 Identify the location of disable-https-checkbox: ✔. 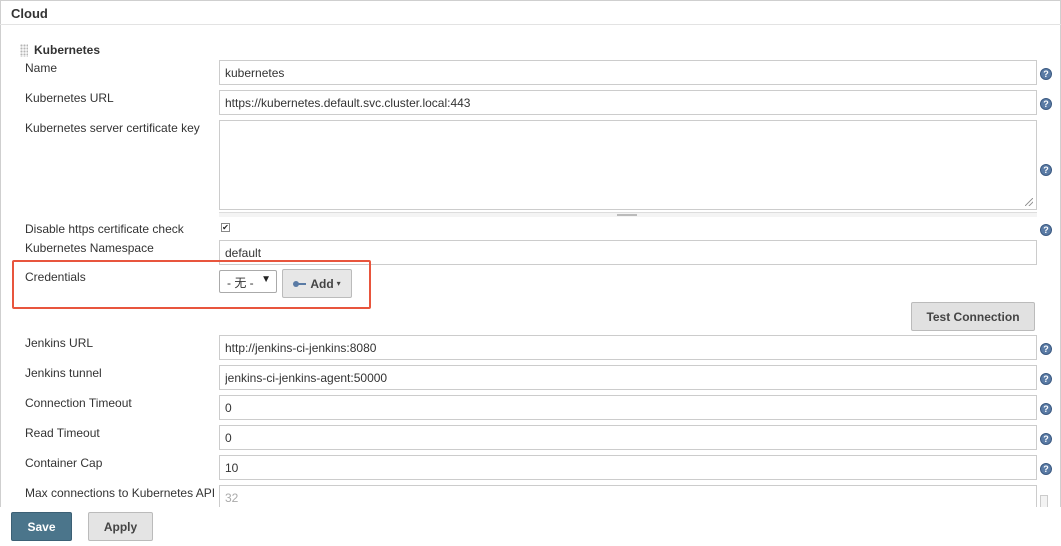
(225, 227).